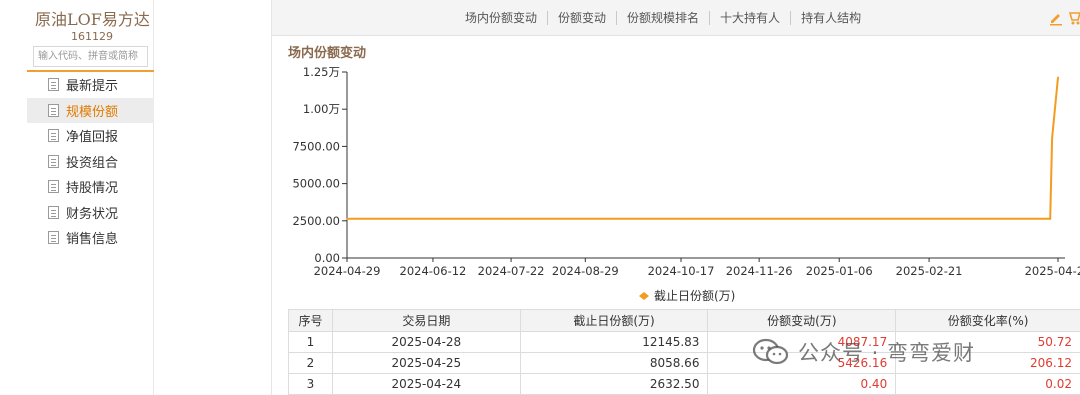 The image size is (1080, 395). I want to click on x-tick-label: 2024-11-26, so click(759, 271).